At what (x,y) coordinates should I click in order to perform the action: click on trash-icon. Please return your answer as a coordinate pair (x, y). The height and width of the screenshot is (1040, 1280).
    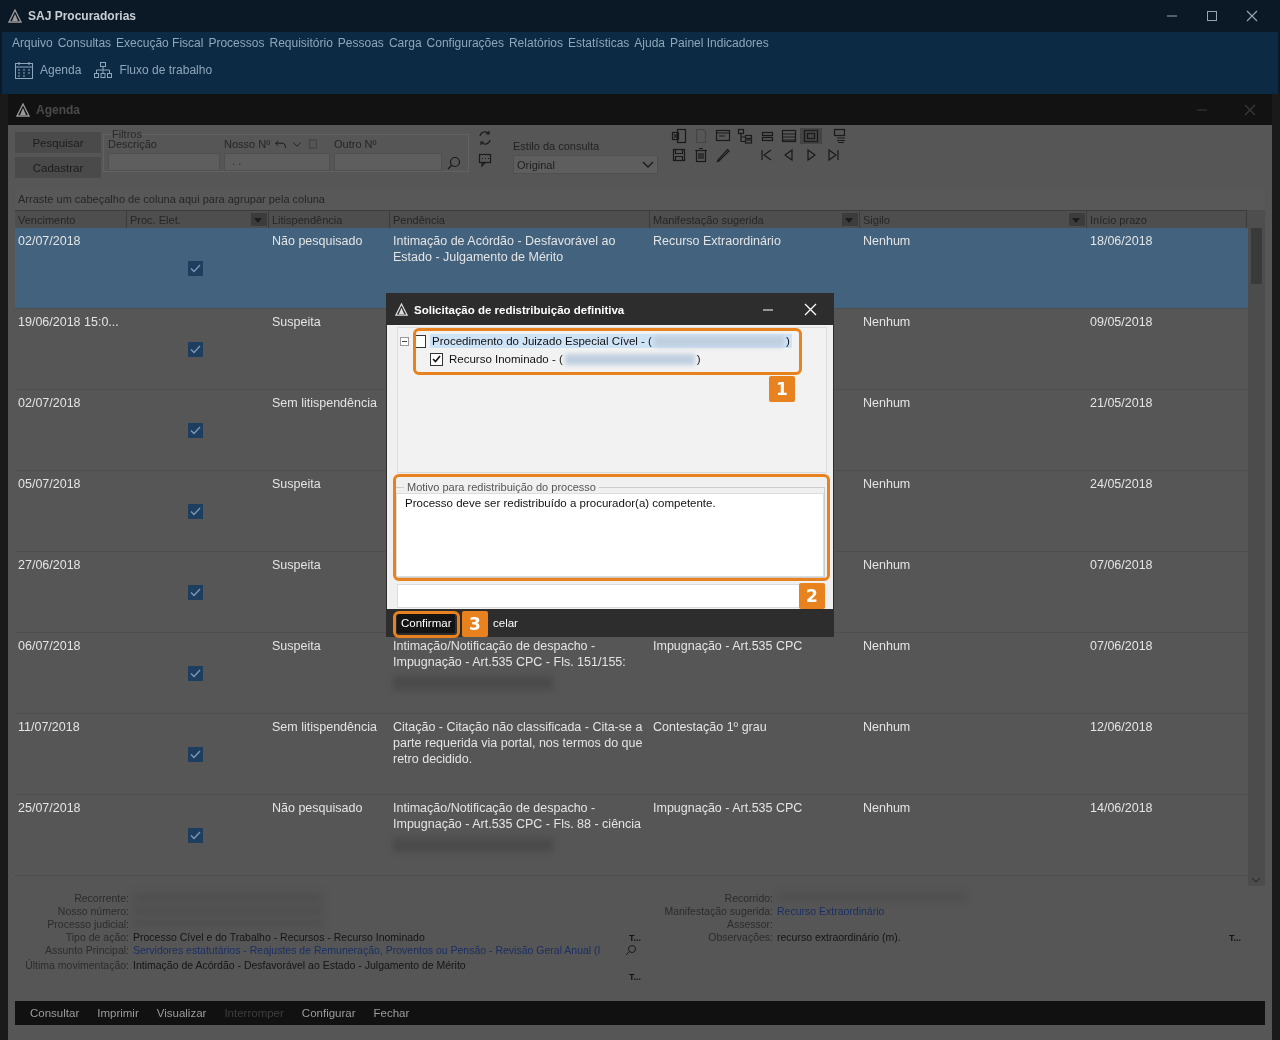
    Looking at the image, I should click on (701, 155).